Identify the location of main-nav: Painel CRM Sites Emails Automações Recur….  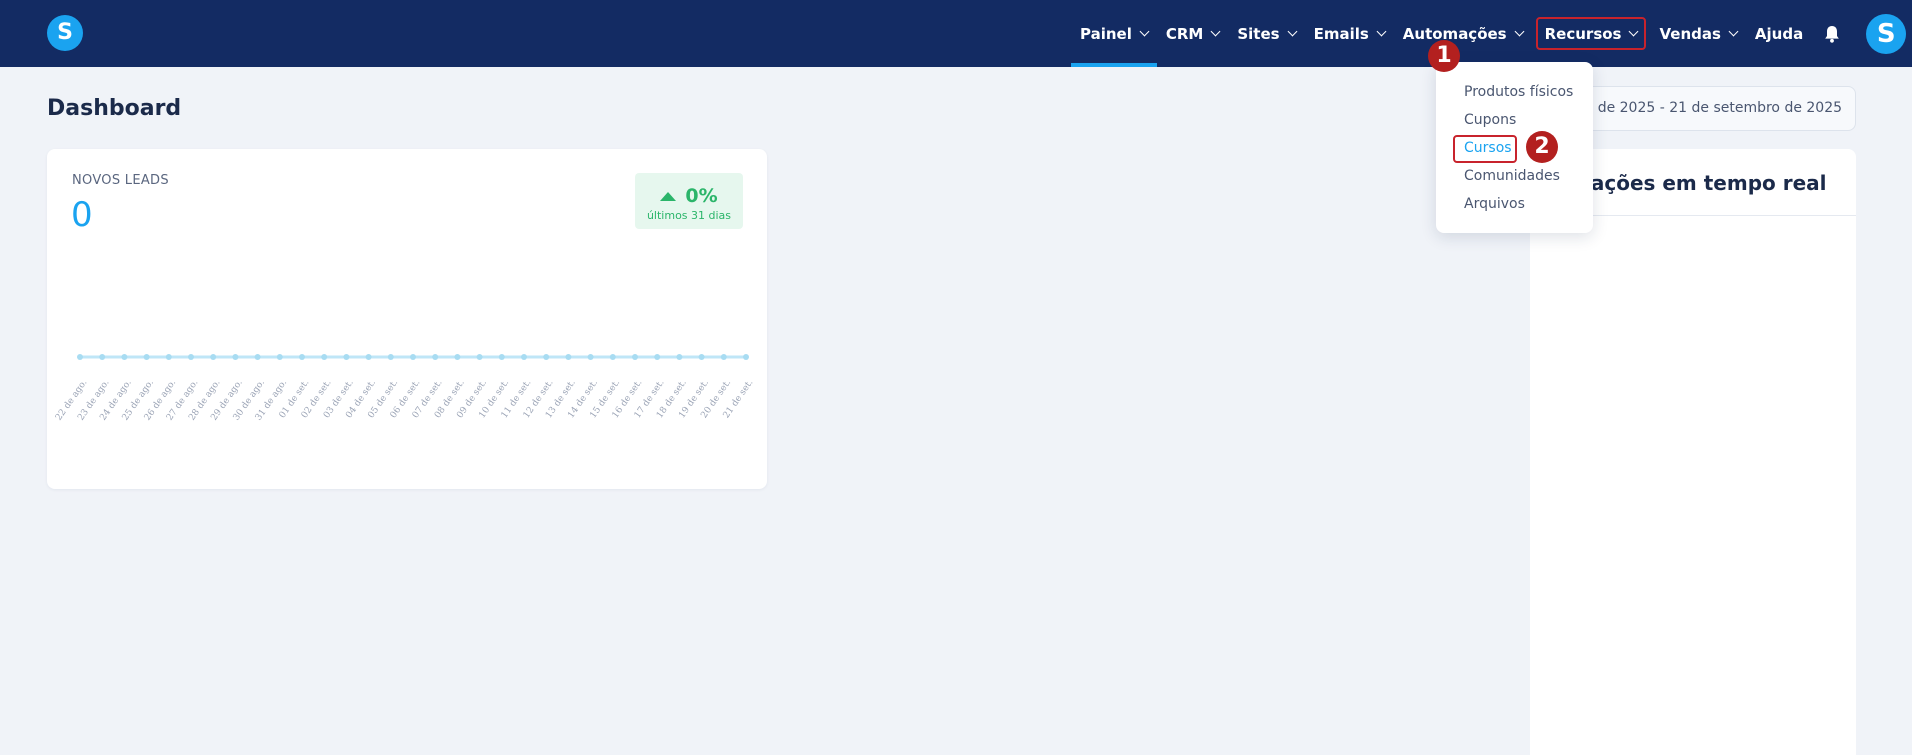
(1491, 33).